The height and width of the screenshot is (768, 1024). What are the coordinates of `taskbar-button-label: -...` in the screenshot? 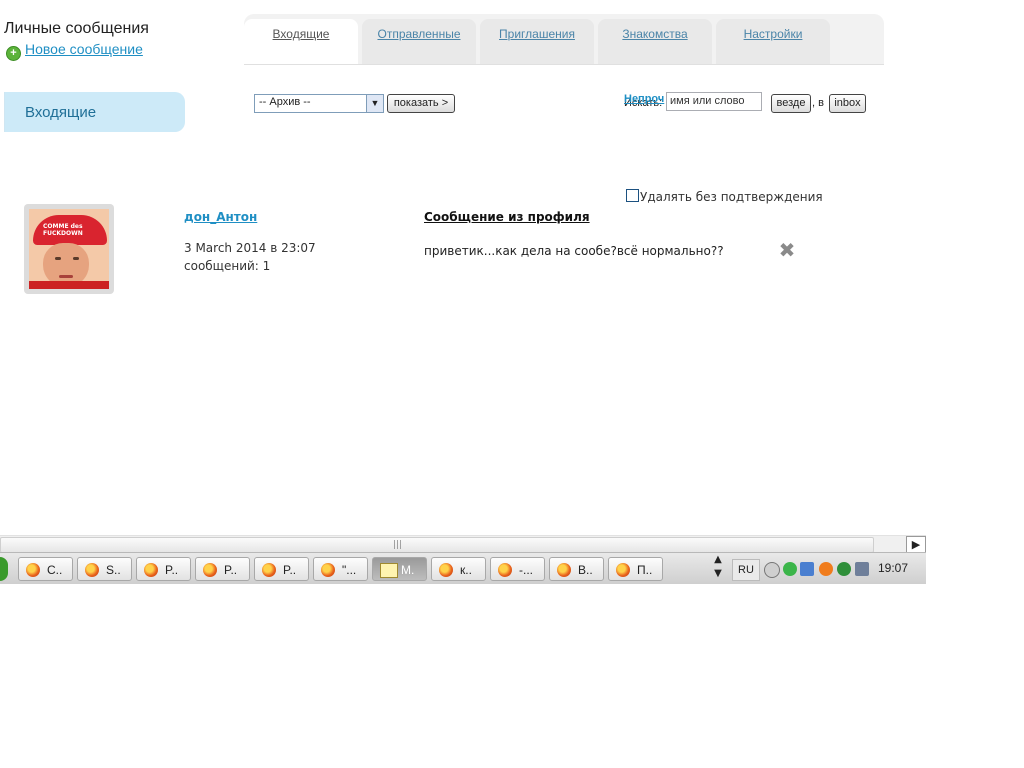 It's located at (526, 570).